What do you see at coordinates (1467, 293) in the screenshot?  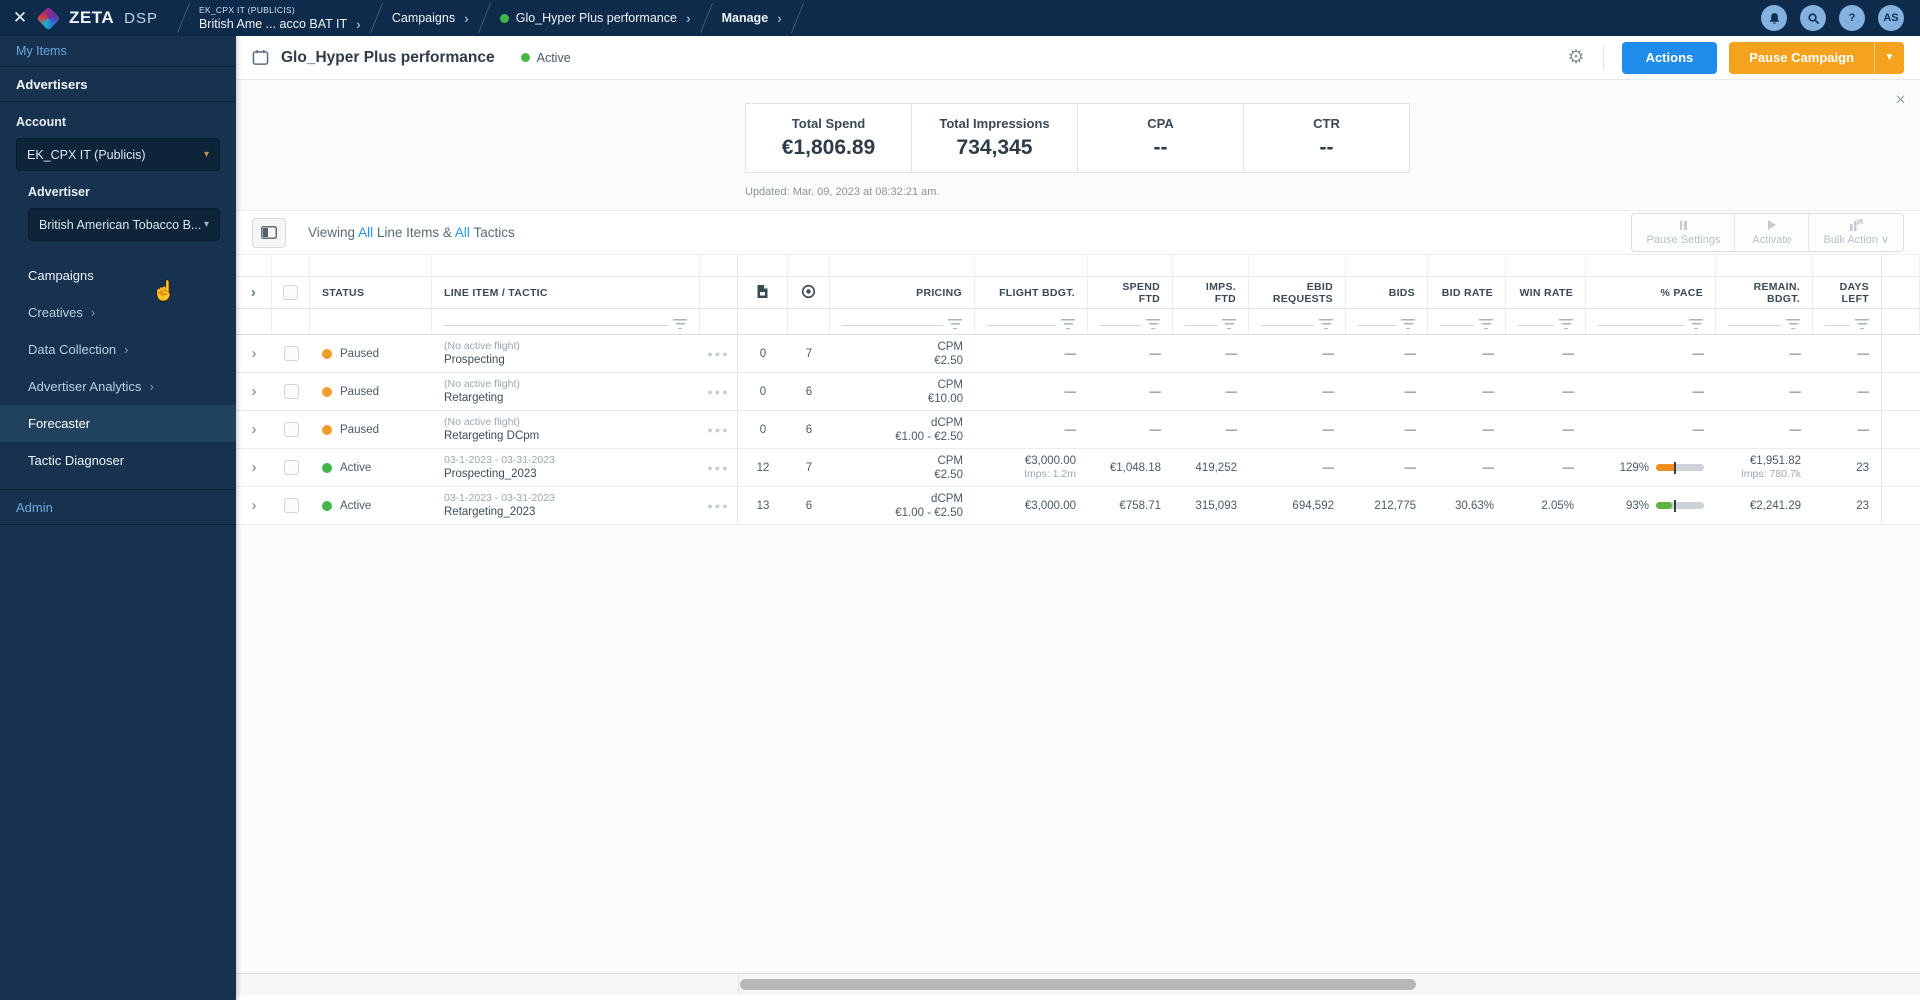 I see `column-header-bidrate: BID RATE` at bounding box center [1467, 293].